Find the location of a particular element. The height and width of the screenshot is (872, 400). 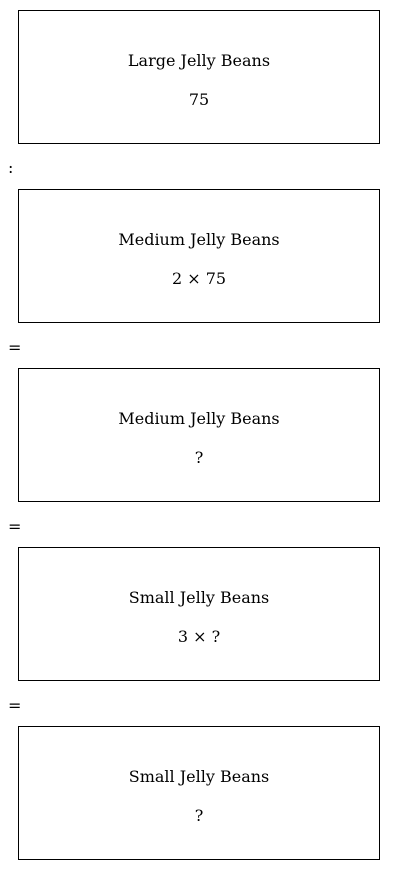

box-value: 2 × 75 is located at coordinates (199, 278).